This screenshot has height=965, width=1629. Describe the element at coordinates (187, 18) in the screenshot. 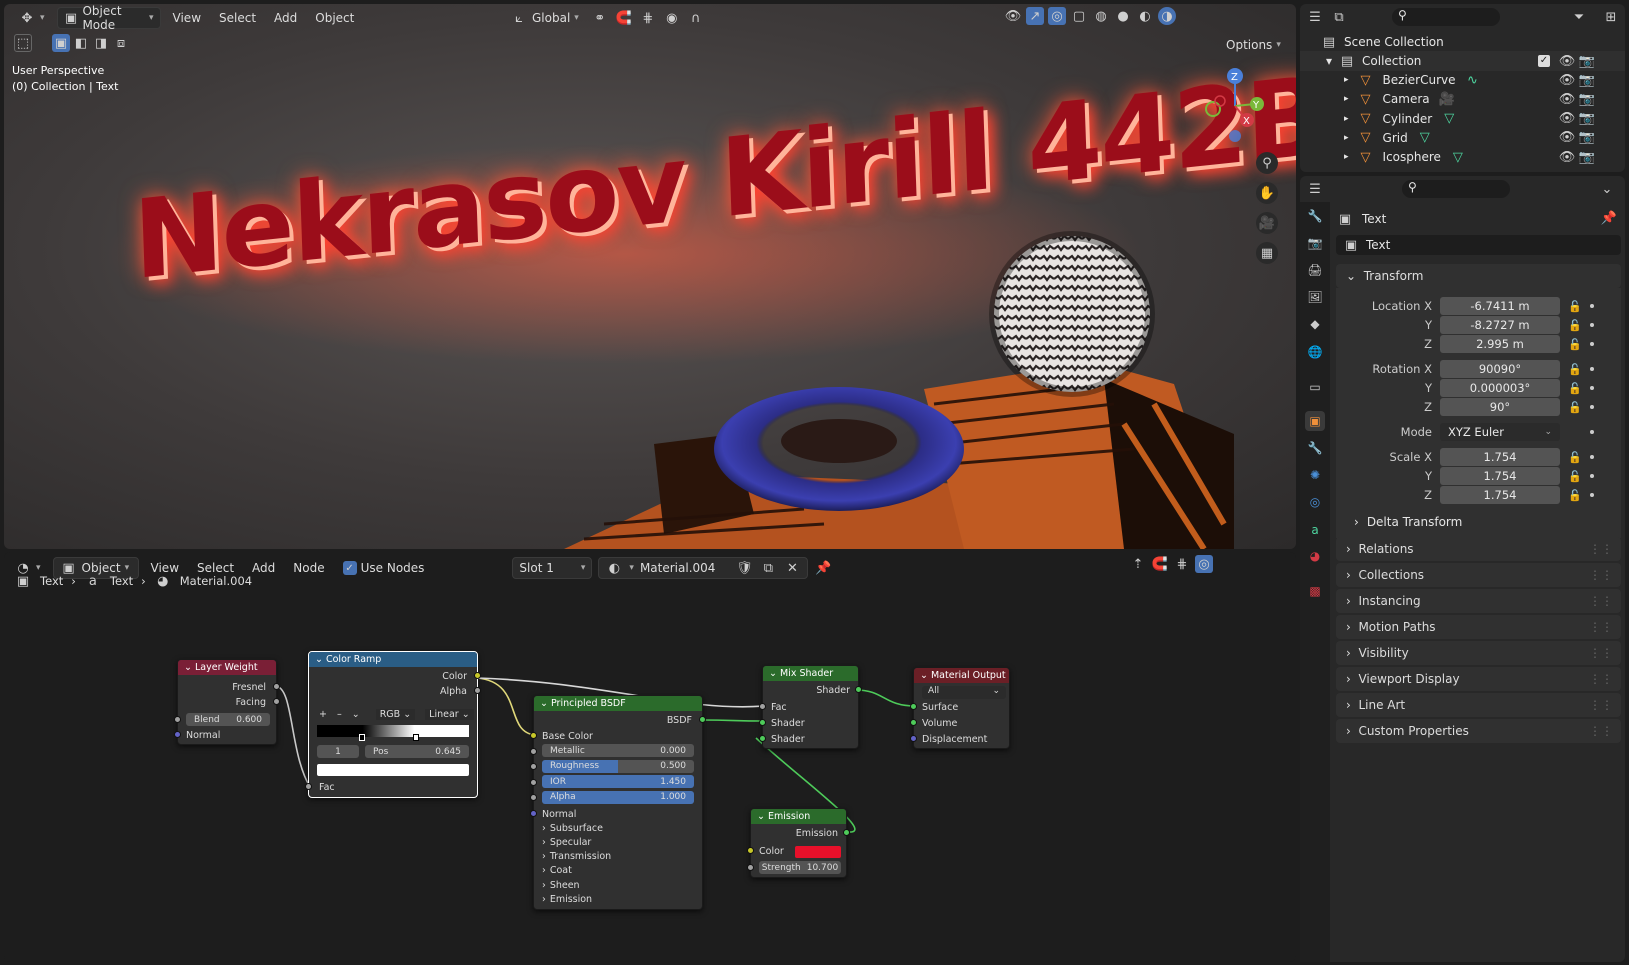

I see `menu-view: View` at that location.